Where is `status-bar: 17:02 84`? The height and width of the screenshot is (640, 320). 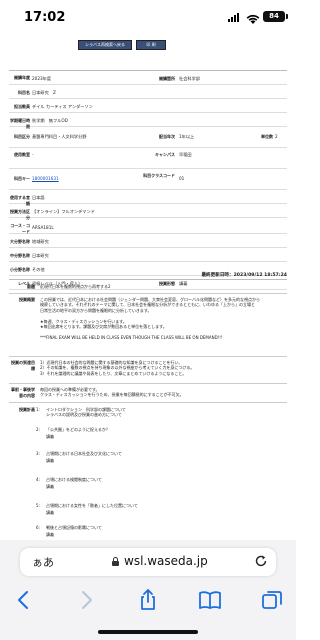 status-bar: 17:02 84 is located at coordinates (148, 18).